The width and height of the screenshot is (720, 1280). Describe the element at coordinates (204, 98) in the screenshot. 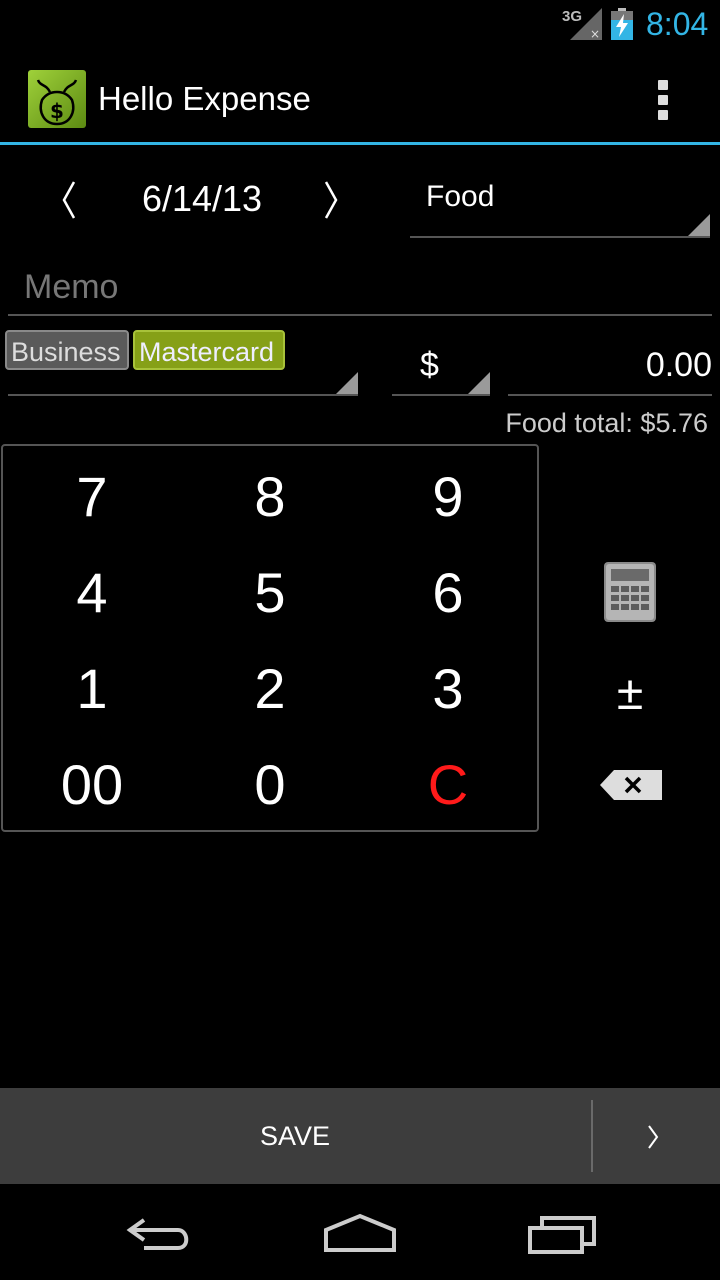

I see `app-title: Hello Expense` at that location.